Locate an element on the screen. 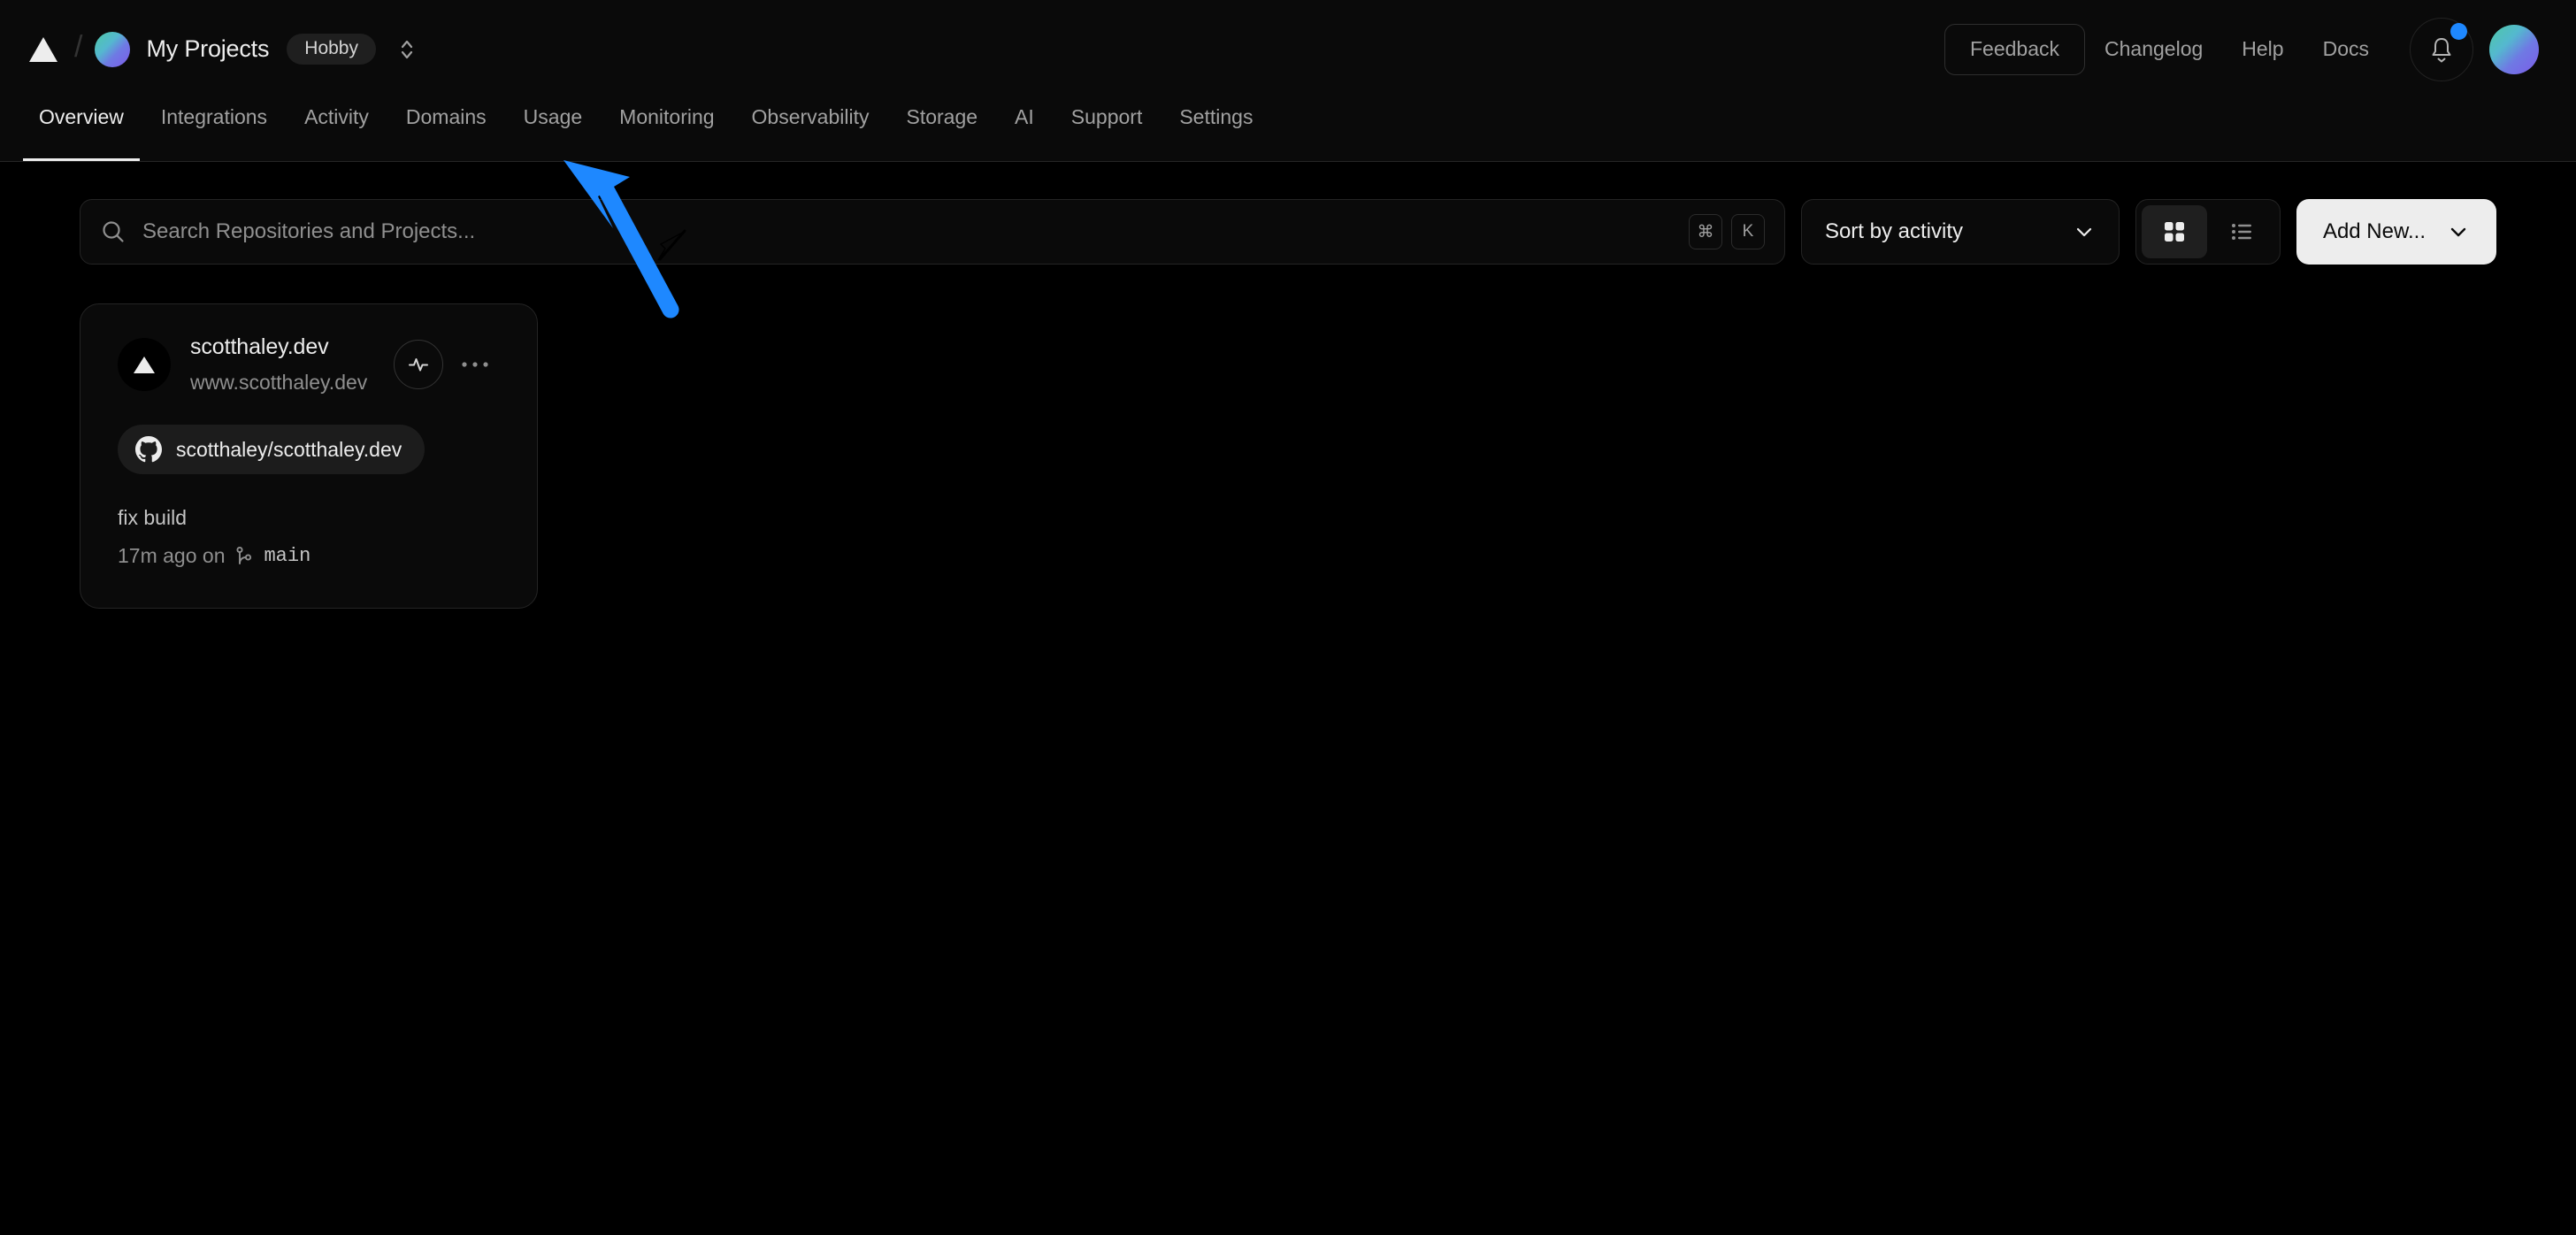  plan-badge: Hobby is located at coordinates (331, 49).